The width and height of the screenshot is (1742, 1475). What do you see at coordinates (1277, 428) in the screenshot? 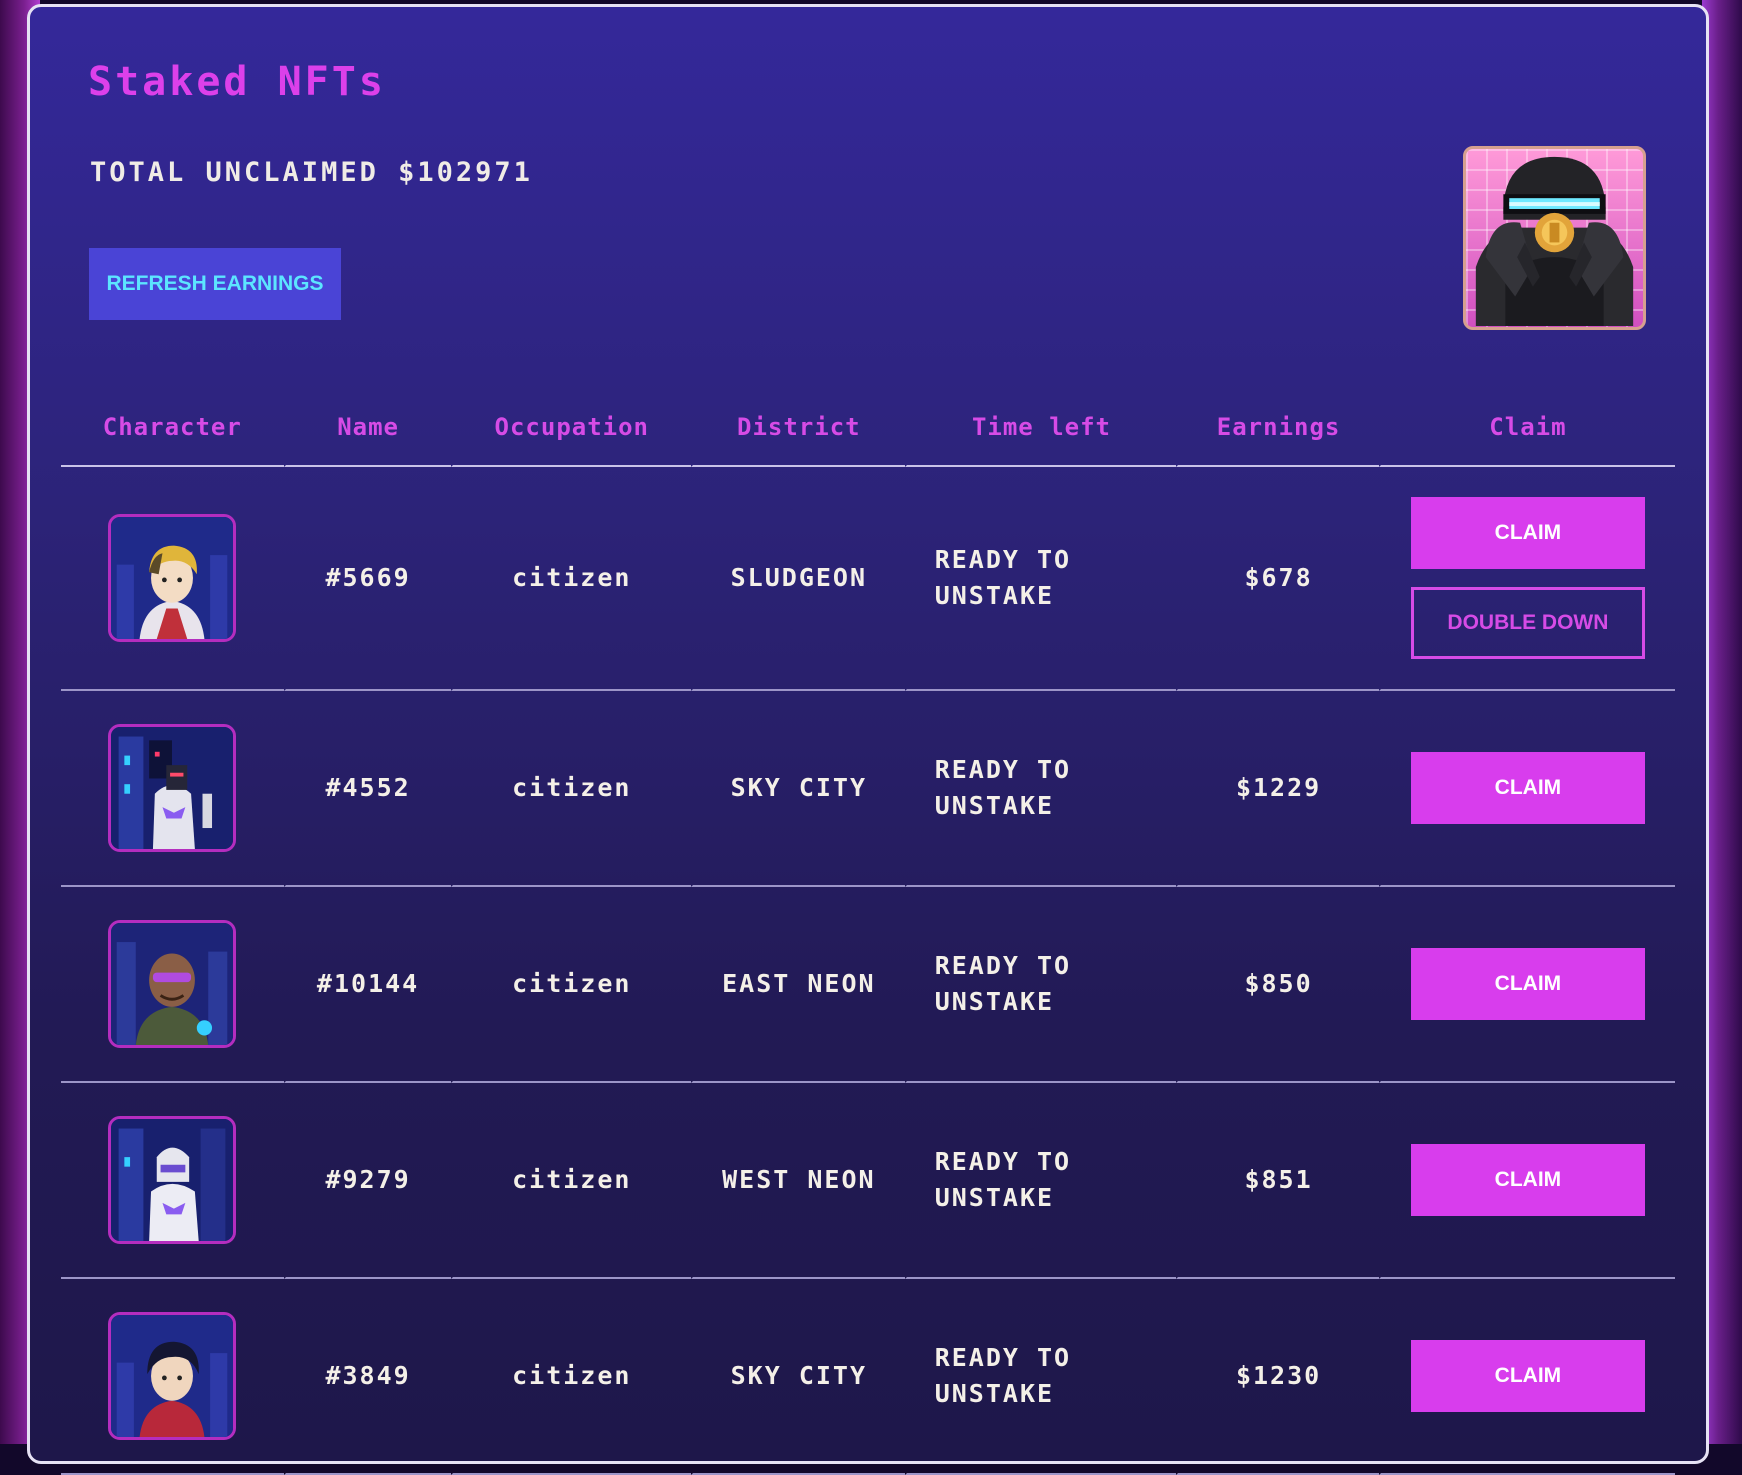
I see `header-earnings: Earnings` at bounding box center [1277, 428].